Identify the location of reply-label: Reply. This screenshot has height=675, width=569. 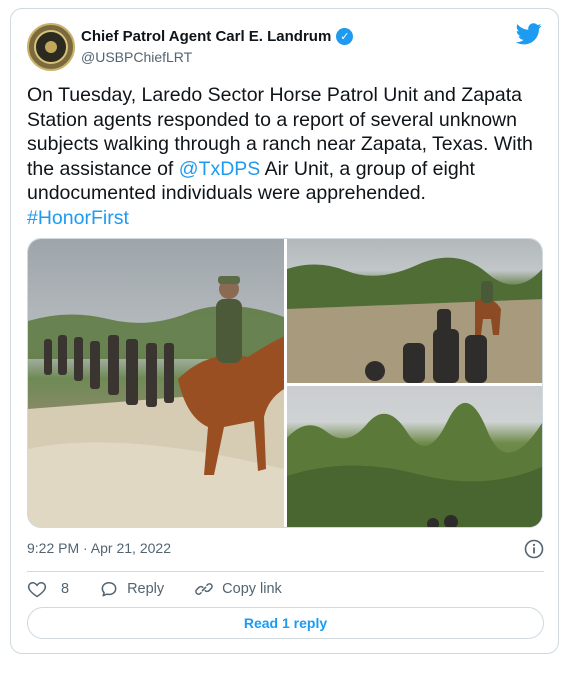
(146, 589).